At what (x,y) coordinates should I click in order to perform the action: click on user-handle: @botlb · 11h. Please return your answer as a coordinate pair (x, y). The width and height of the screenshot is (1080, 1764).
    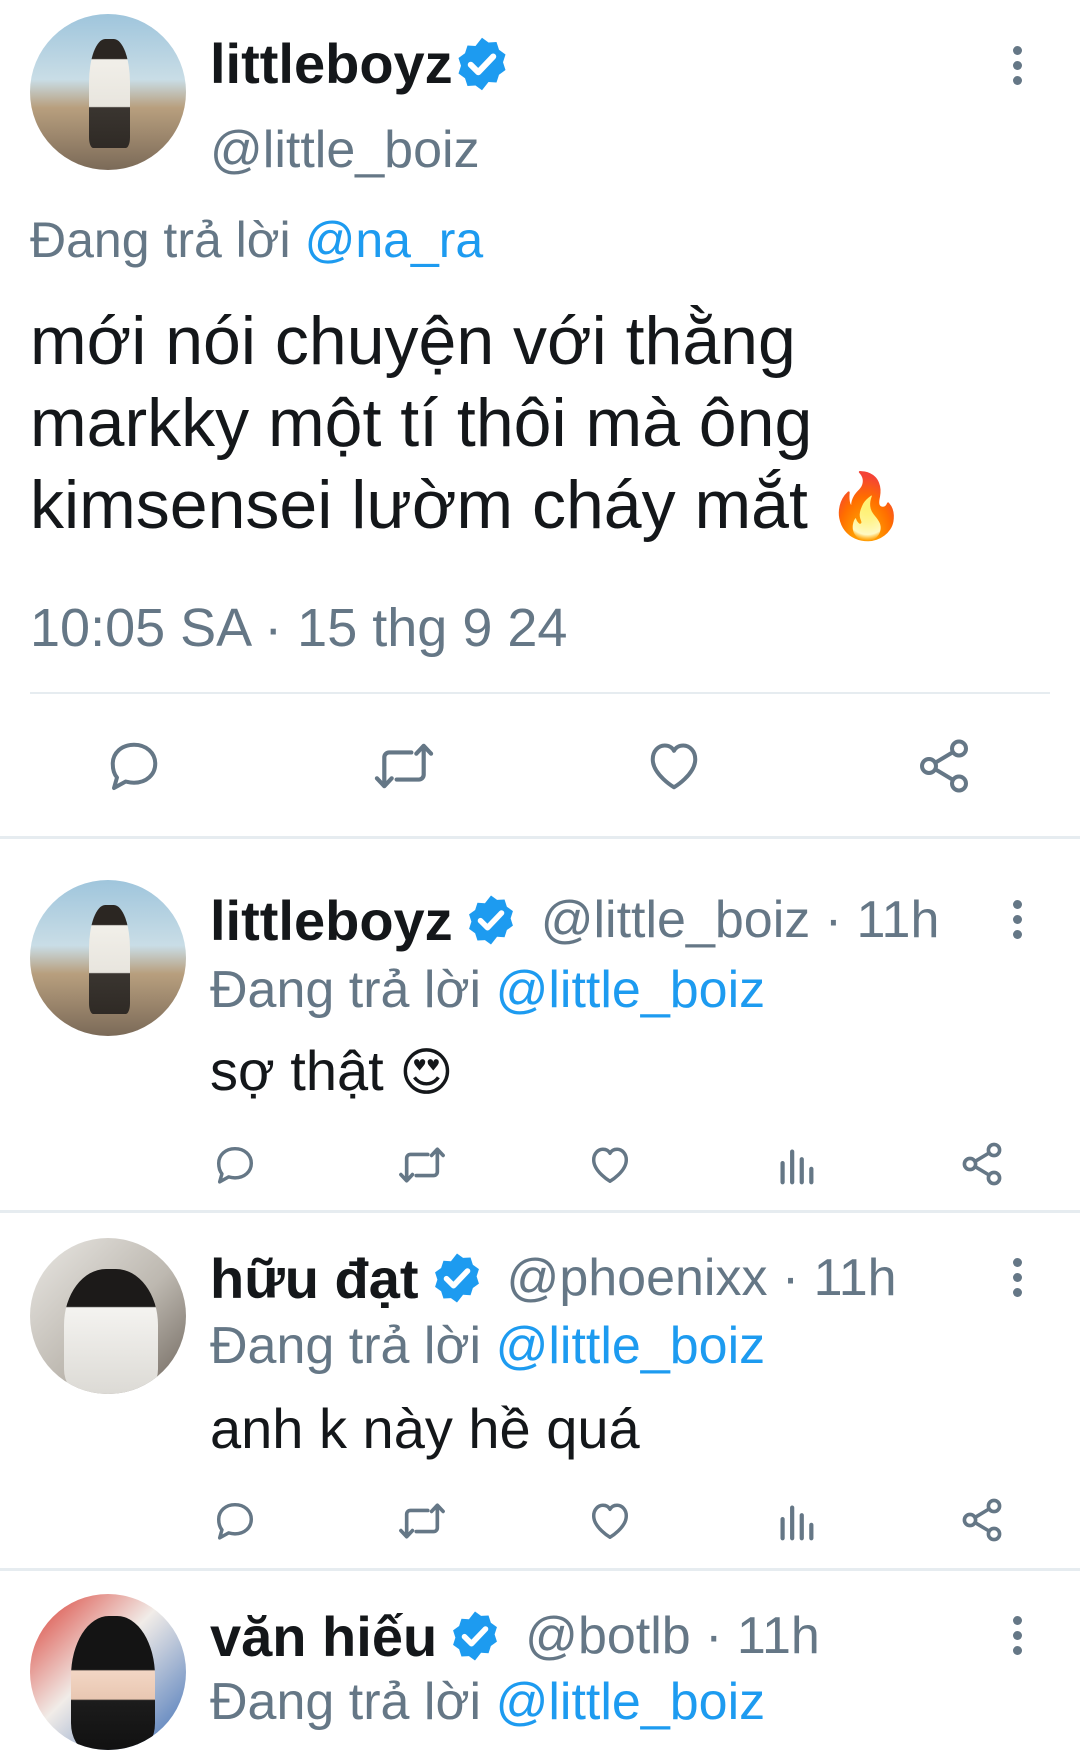
    Looking at the image, I should click on (672, 1636).